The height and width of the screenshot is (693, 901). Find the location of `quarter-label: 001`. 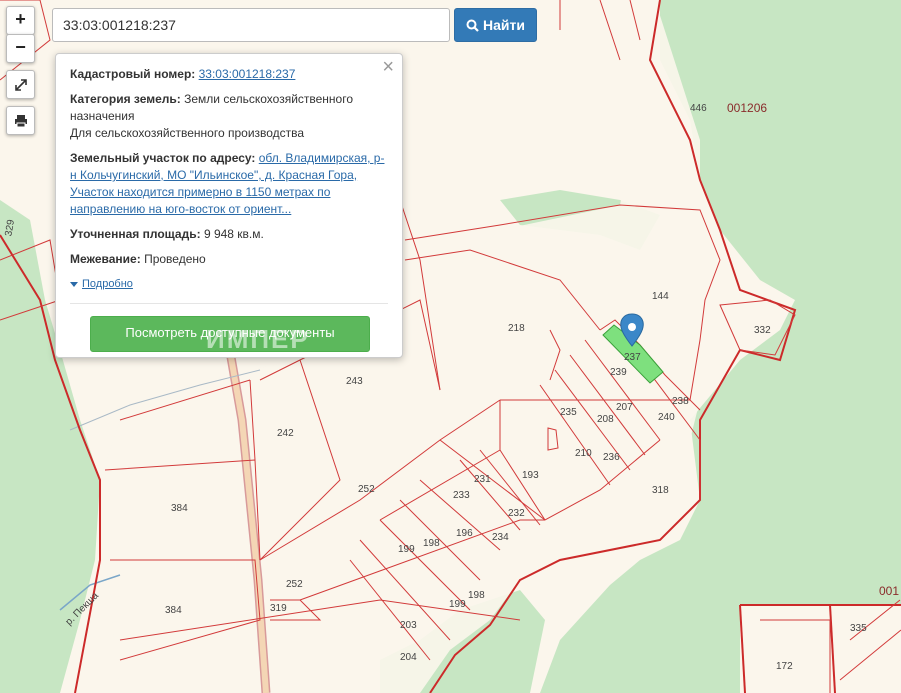

quarter-label: 001 is located at coordinates (889, 591).